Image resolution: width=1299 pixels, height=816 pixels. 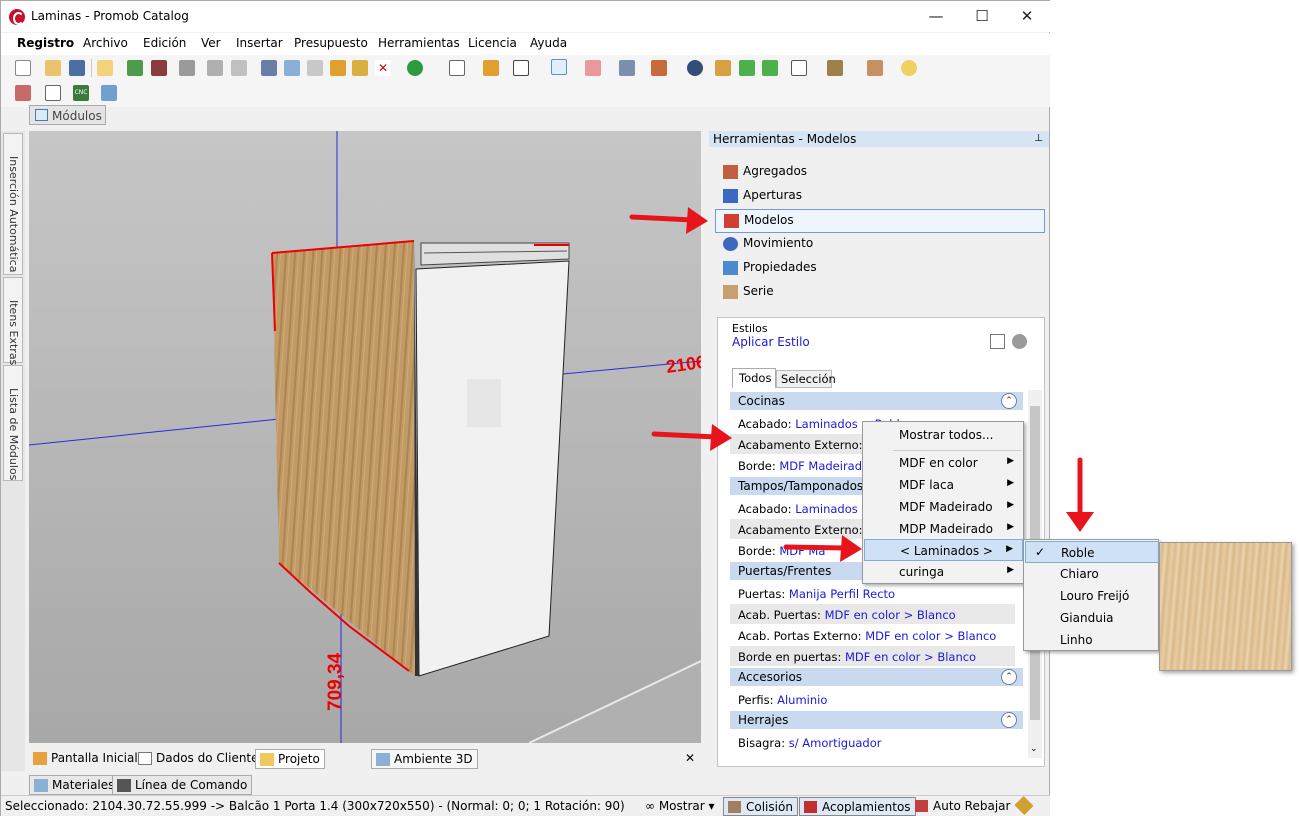 What do you see at coordinates (1092, 596) in the screenshot?
I see `submenu-item-louro-freijo: Louro Freijó` at bounding box center [1092, 596].